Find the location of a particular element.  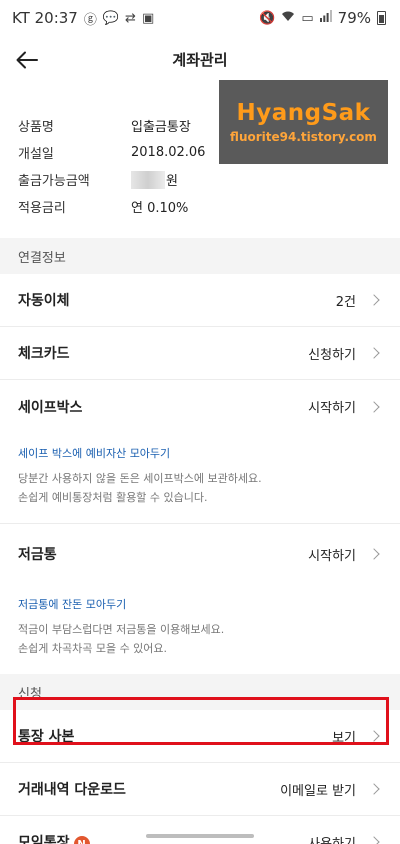

watermark-url: fluorite94.tistory.com is located at coordinates (303, 137).